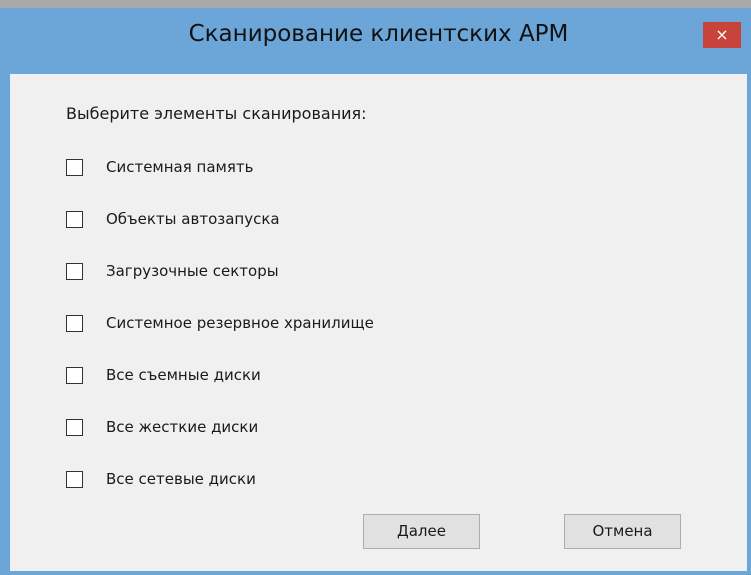  I want to click on window-bottom-border, so click(375, 573).